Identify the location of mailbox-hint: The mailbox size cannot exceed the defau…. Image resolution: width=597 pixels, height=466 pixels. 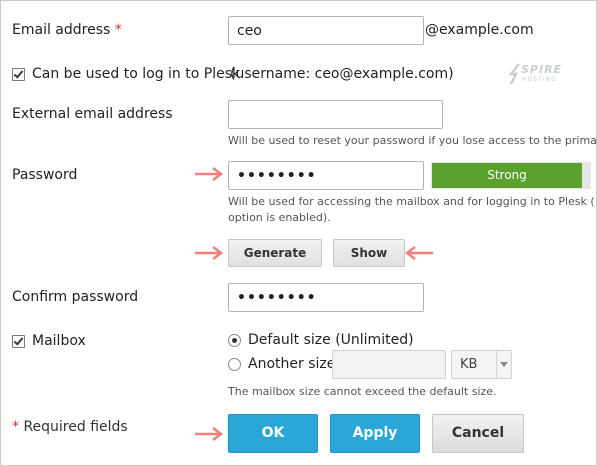
(362, 391).